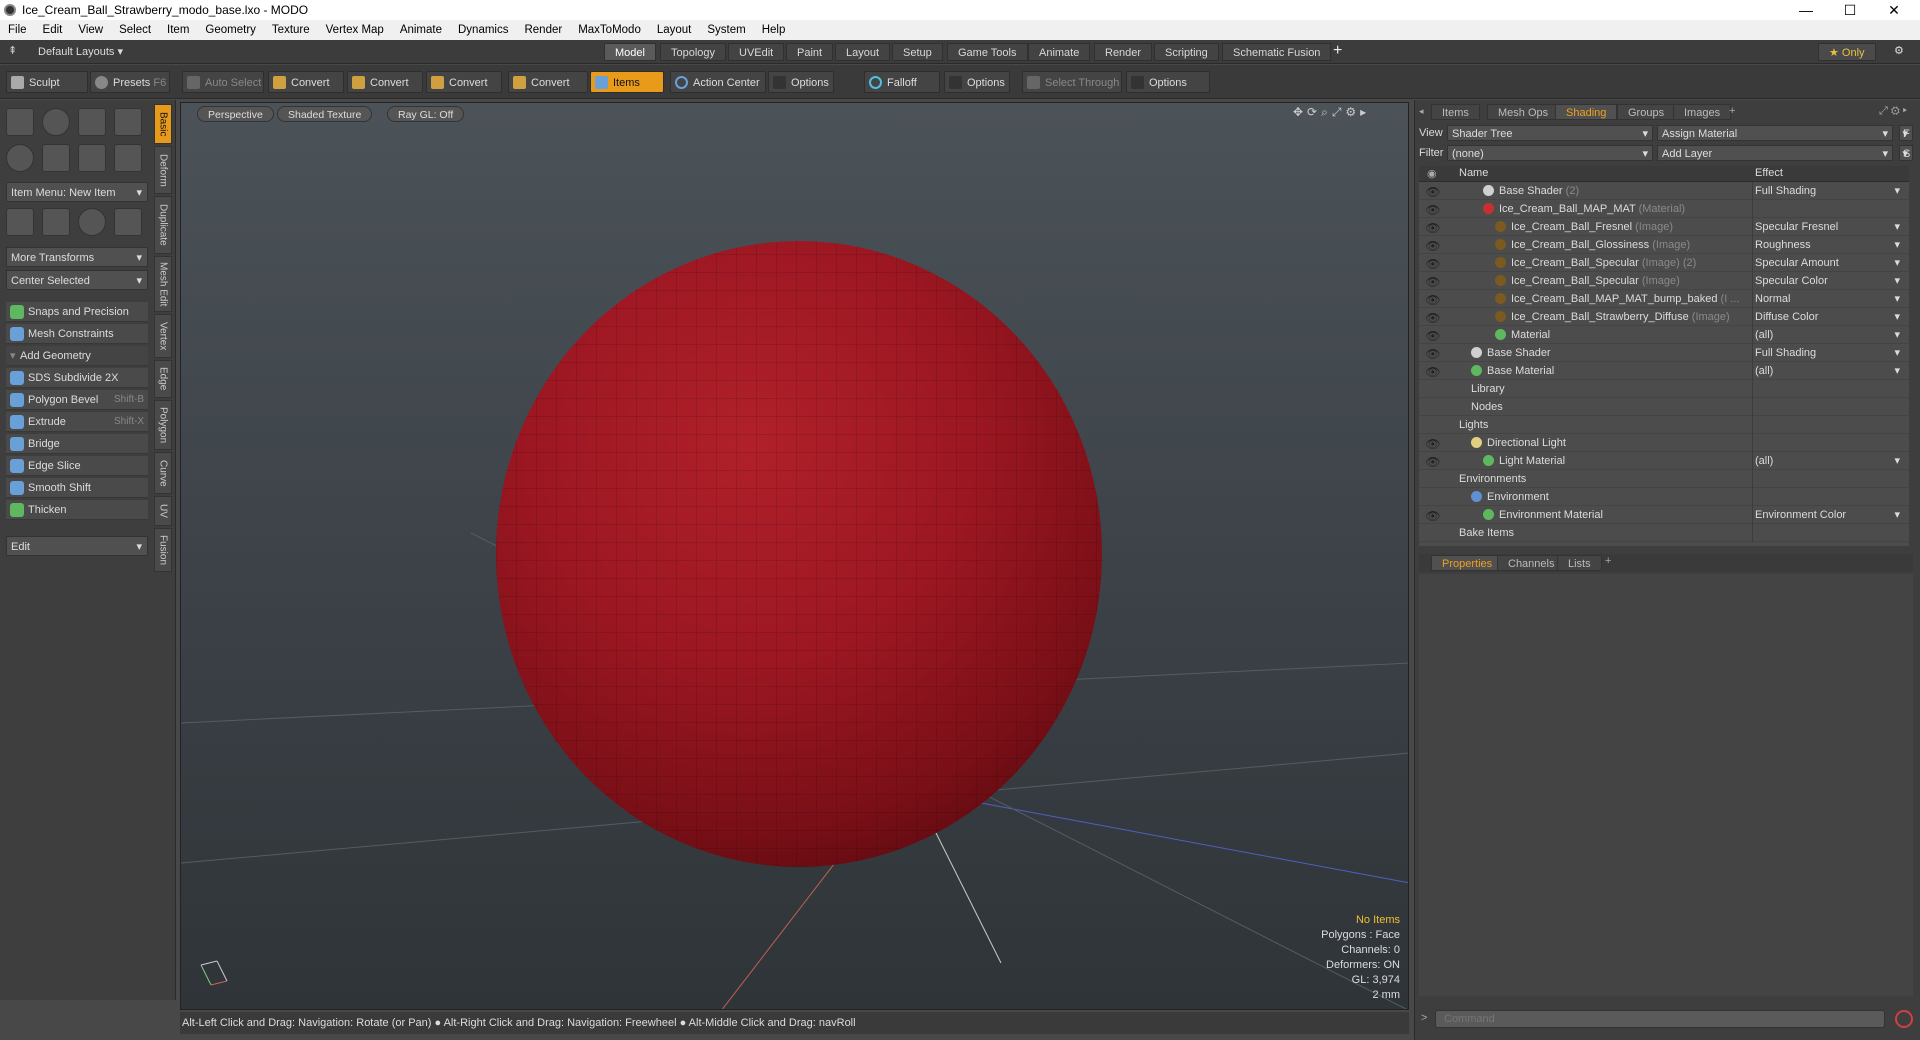 The width and height of the screenshot is (1920, 1040). I want to click on falloff-options-button: Options, so click(977, 82).